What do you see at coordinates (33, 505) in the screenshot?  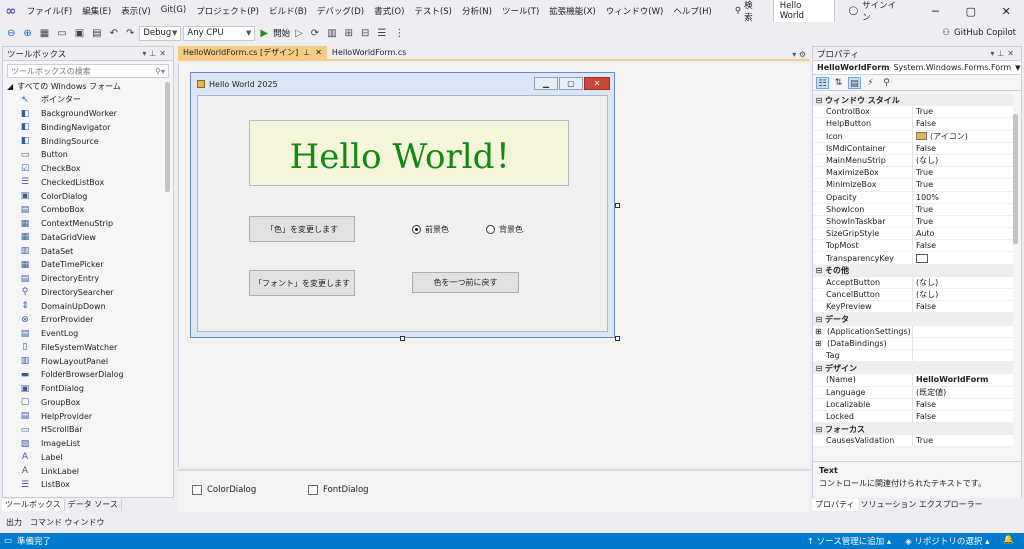 I see `tab-toolbox: ツールボックス` at bounding box center [33, 505].